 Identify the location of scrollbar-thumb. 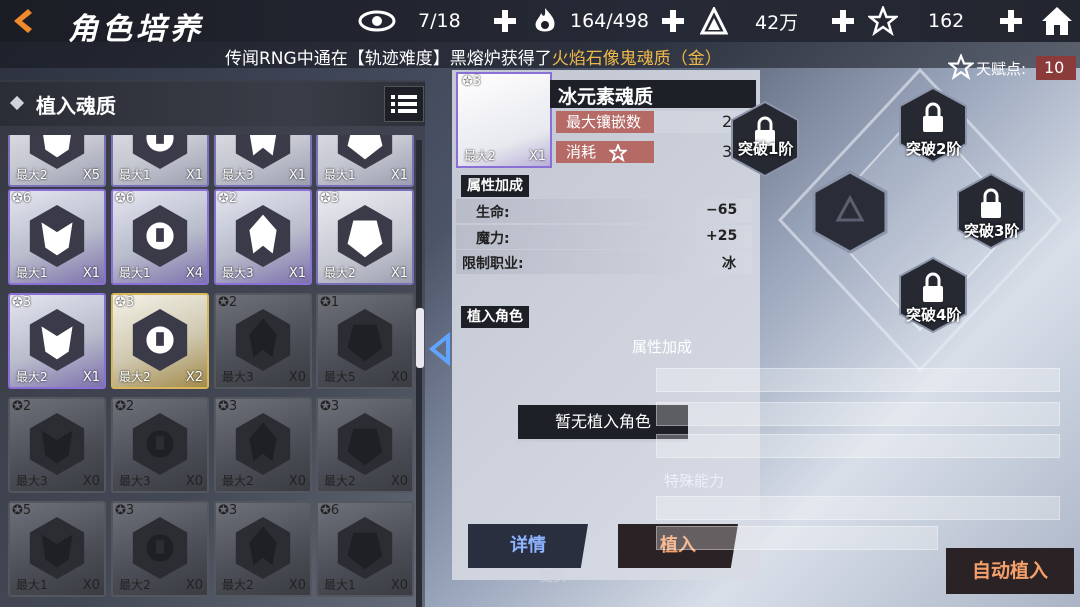
(420, 338).